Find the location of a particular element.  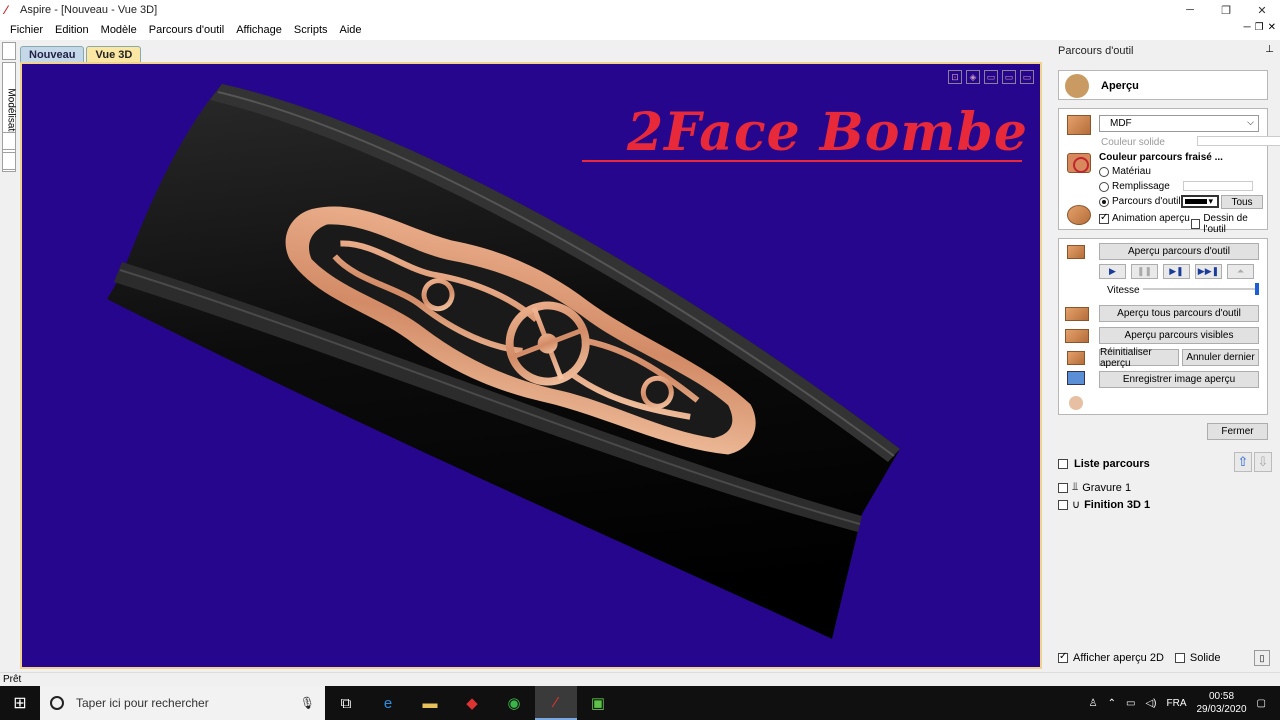

view-top-icon: ▭ is located at coordinates (1027, 77).